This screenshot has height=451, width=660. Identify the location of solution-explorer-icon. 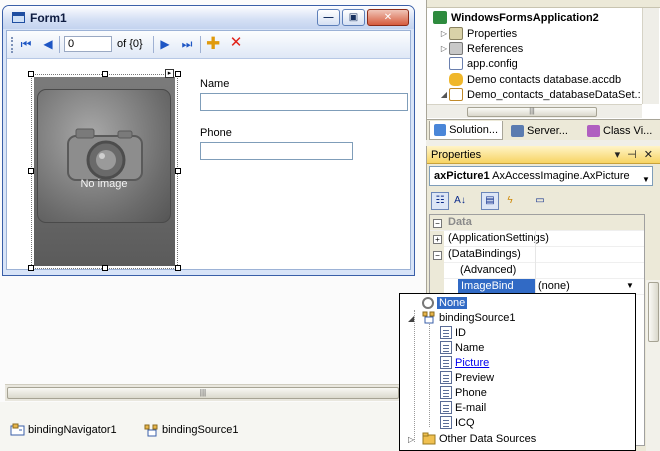
(440, 130).